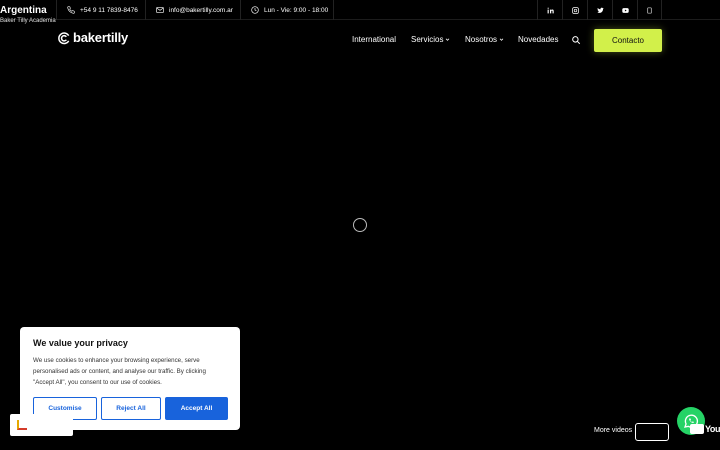 This screenshot has width=720, height=450. What do you see at coordinates (196, 408) in the screenshot?
I see `accept-all-button: Accept All` at bounding box center [196, 408].